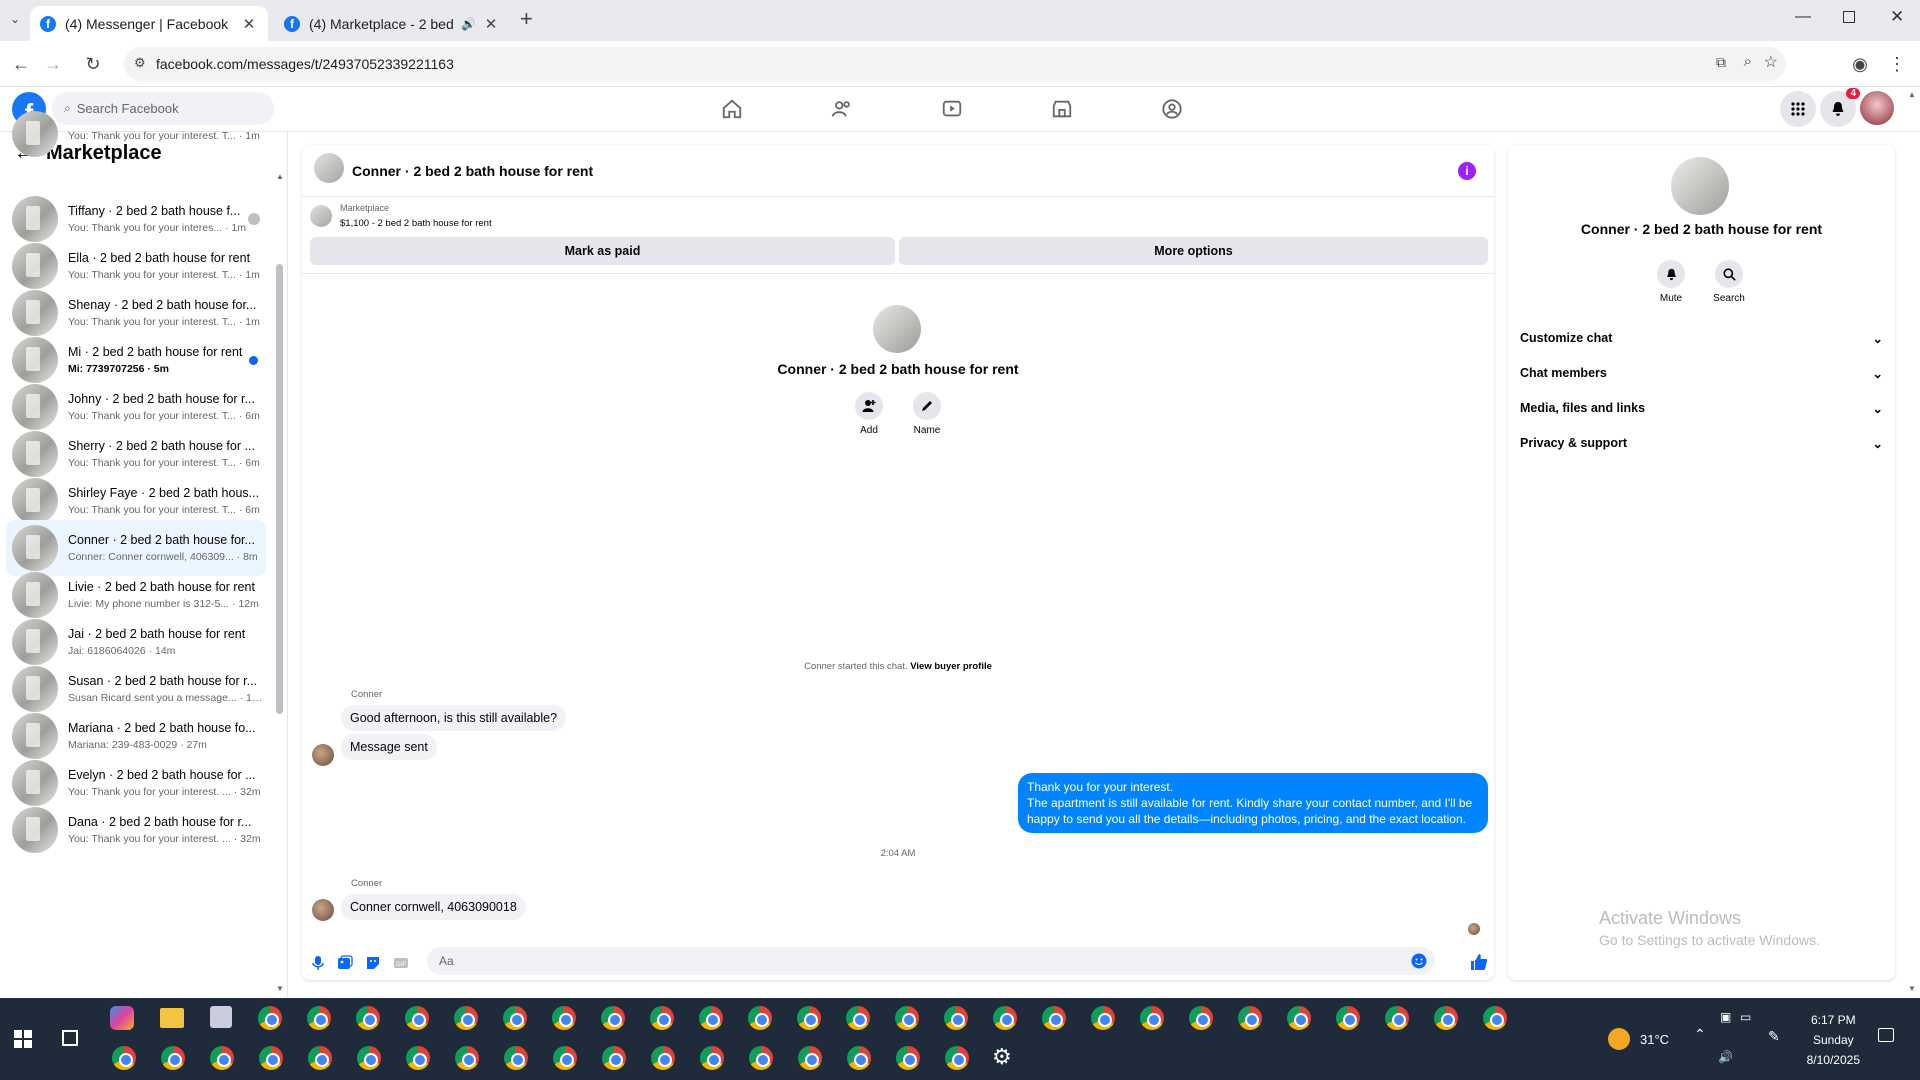  What do you see at coordinates (1912, 94) in the screenshot?
I see `page-scrollbar-up-icon: ▲` at bounding box center [1912, 94].